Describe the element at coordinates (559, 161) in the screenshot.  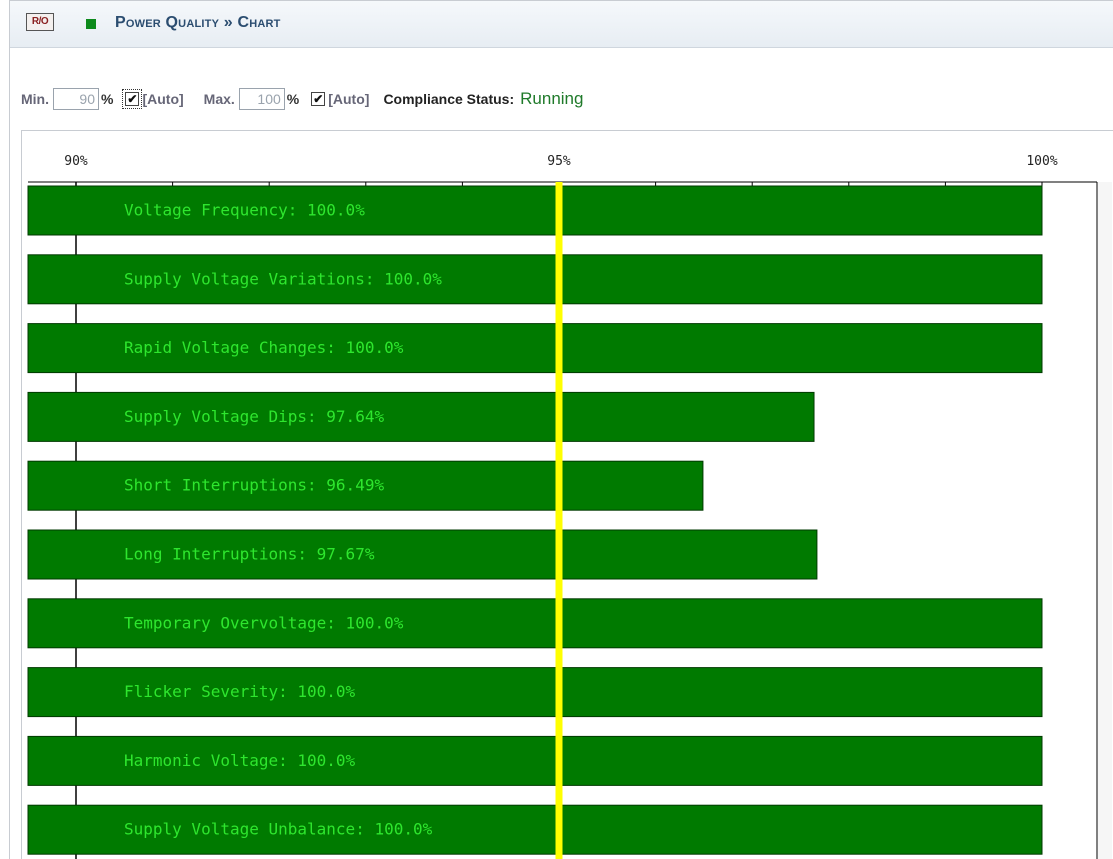
I see `x-tick-label: 95%` at that location.